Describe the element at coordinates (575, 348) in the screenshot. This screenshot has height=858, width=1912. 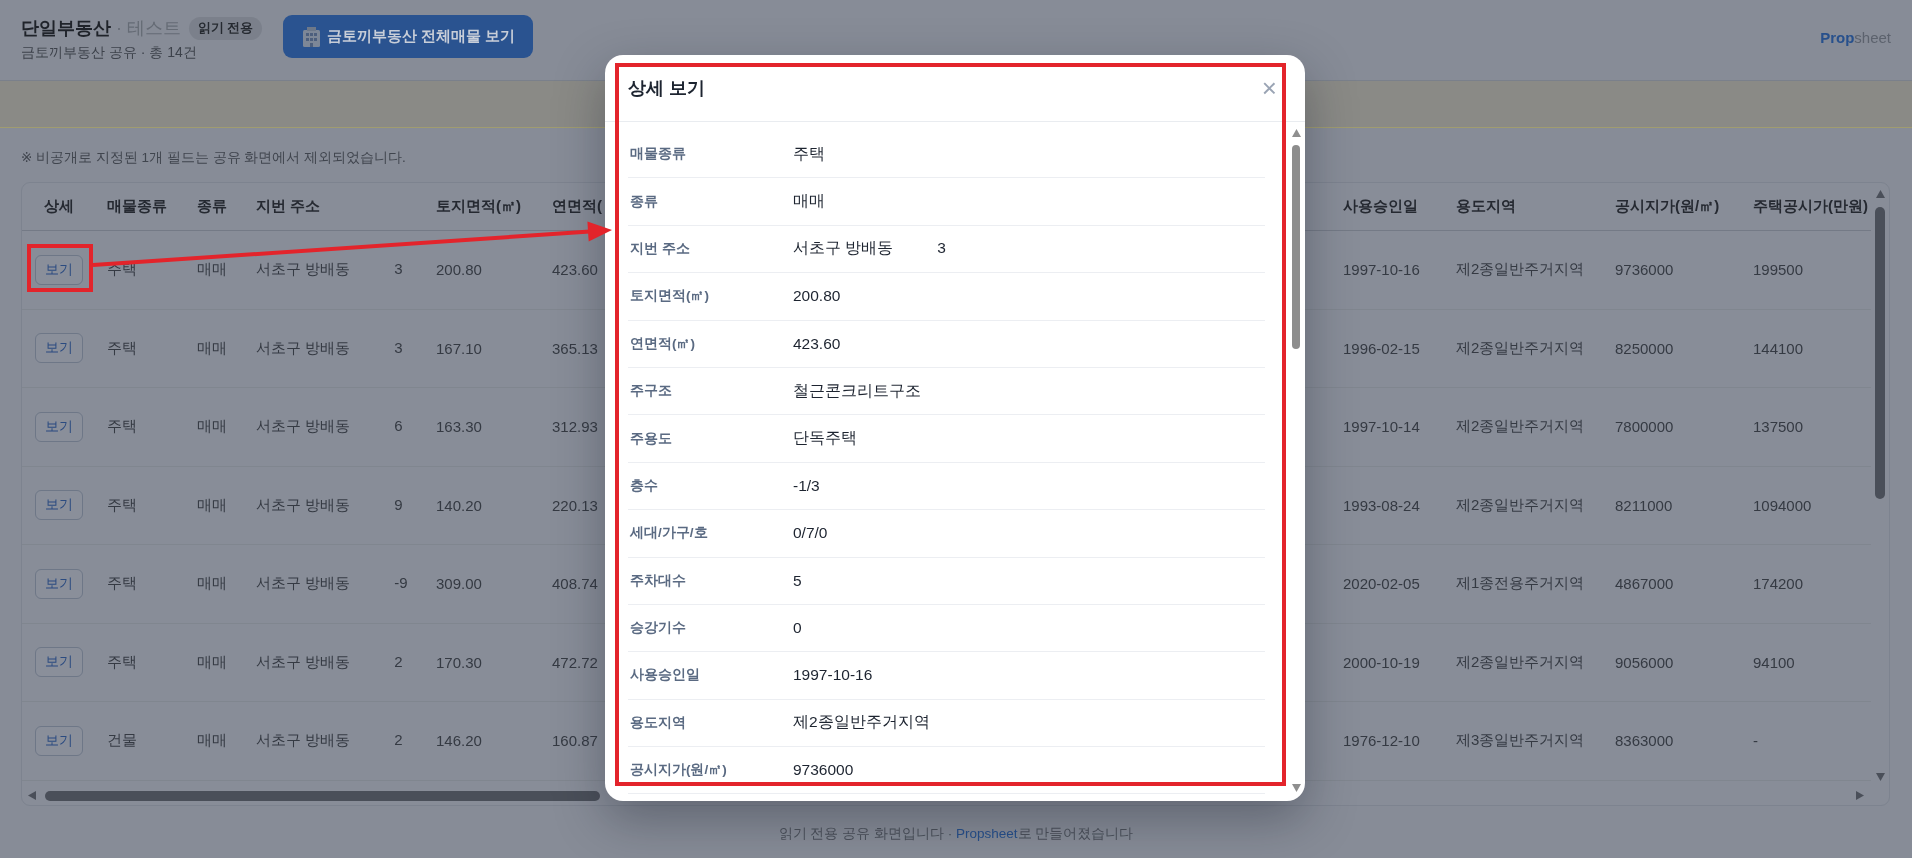
I see `table-cell: 365.13` at that location.